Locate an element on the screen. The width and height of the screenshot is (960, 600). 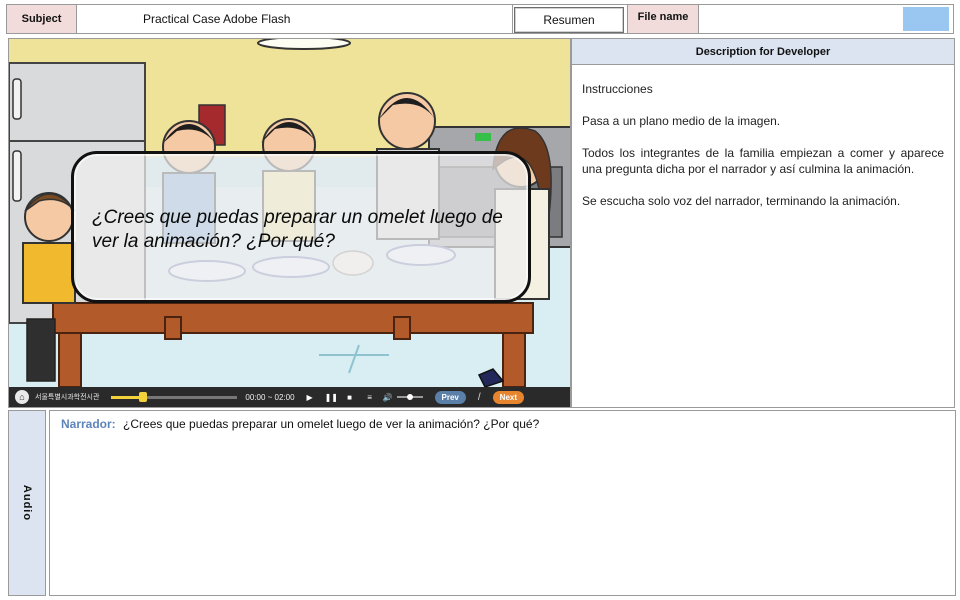
description-paragraph: Pasa a un plano medio de la imagen. is located at coordinates (681, 121).